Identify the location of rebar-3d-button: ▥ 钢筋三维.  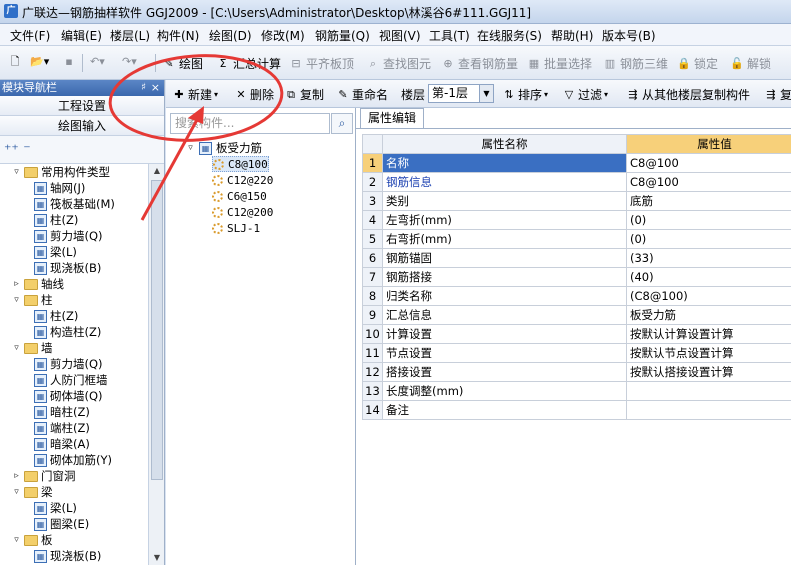
(635, 63).